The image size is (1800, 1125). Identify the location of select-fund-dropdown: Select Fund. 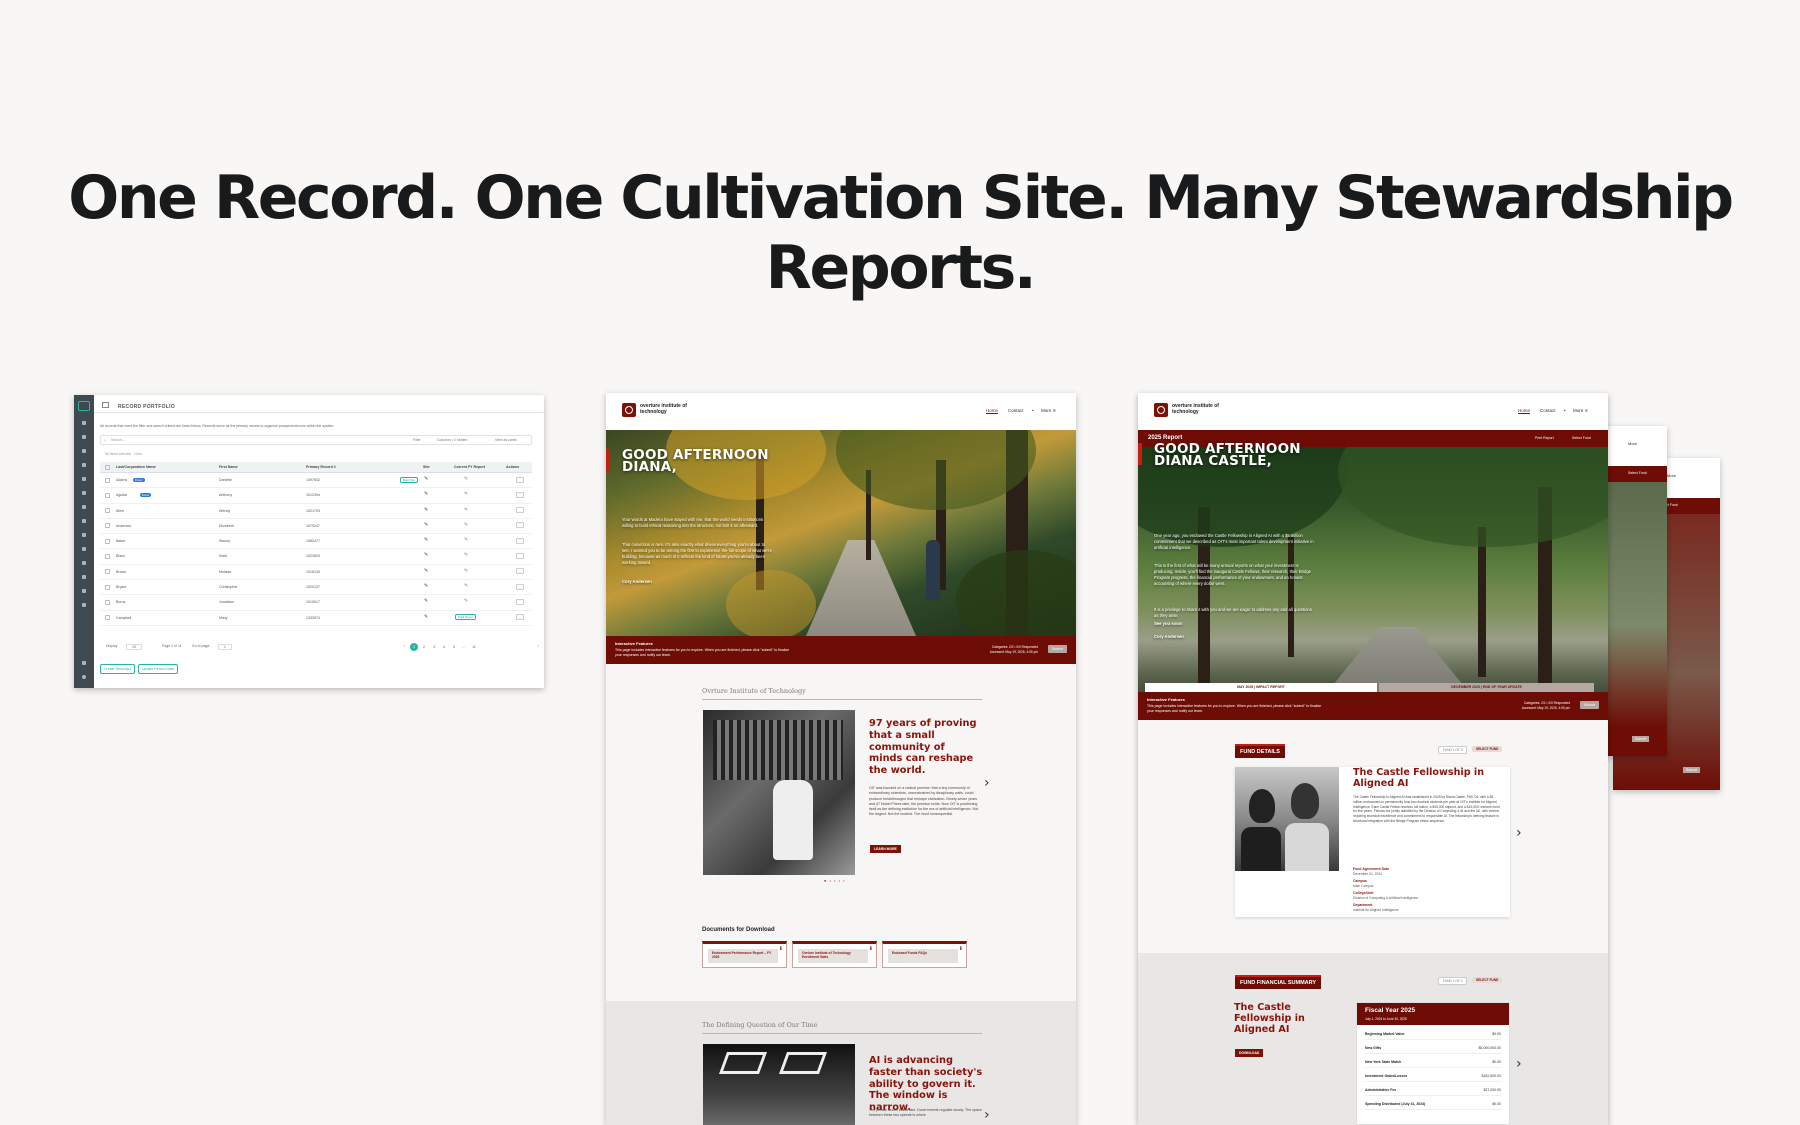
(1581, 438).